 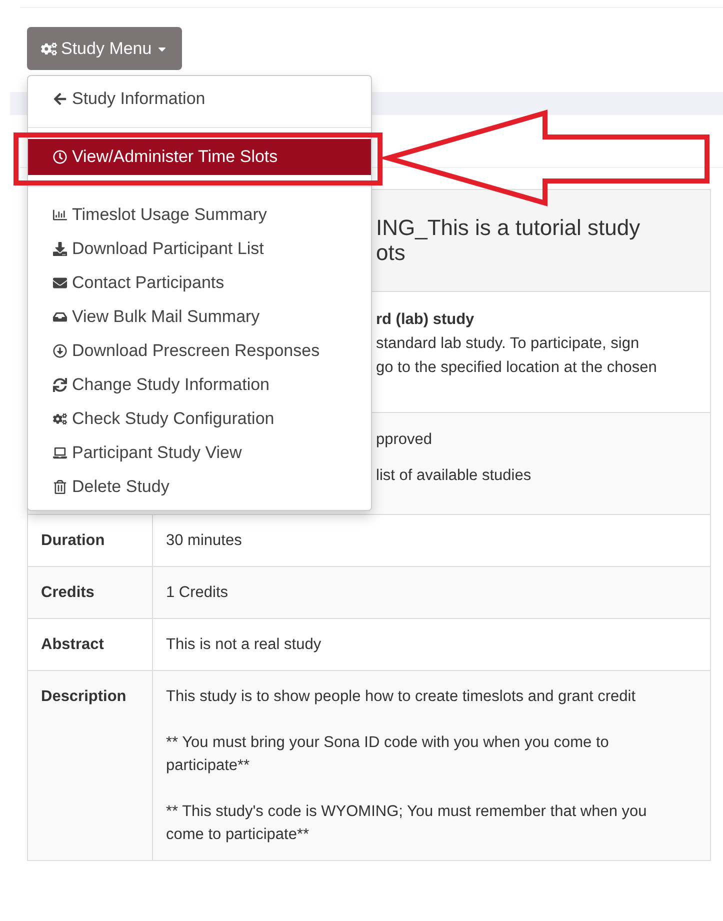 I want to click on envelope-icon, so click(x=60, y=283).